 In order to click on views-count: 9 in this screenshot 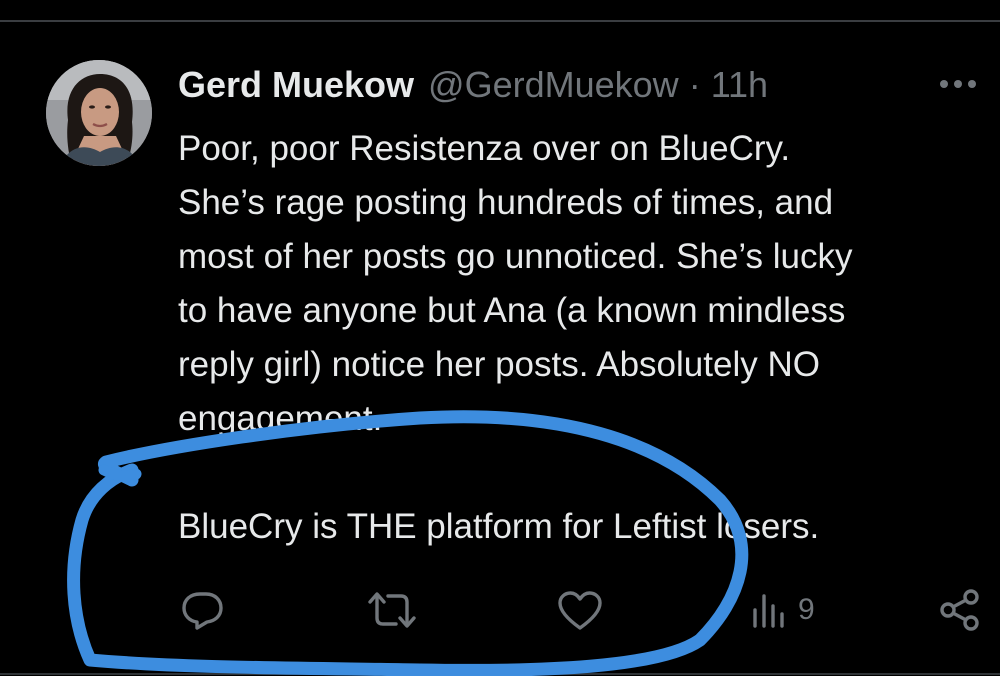, I will do `click(806, 609)`.